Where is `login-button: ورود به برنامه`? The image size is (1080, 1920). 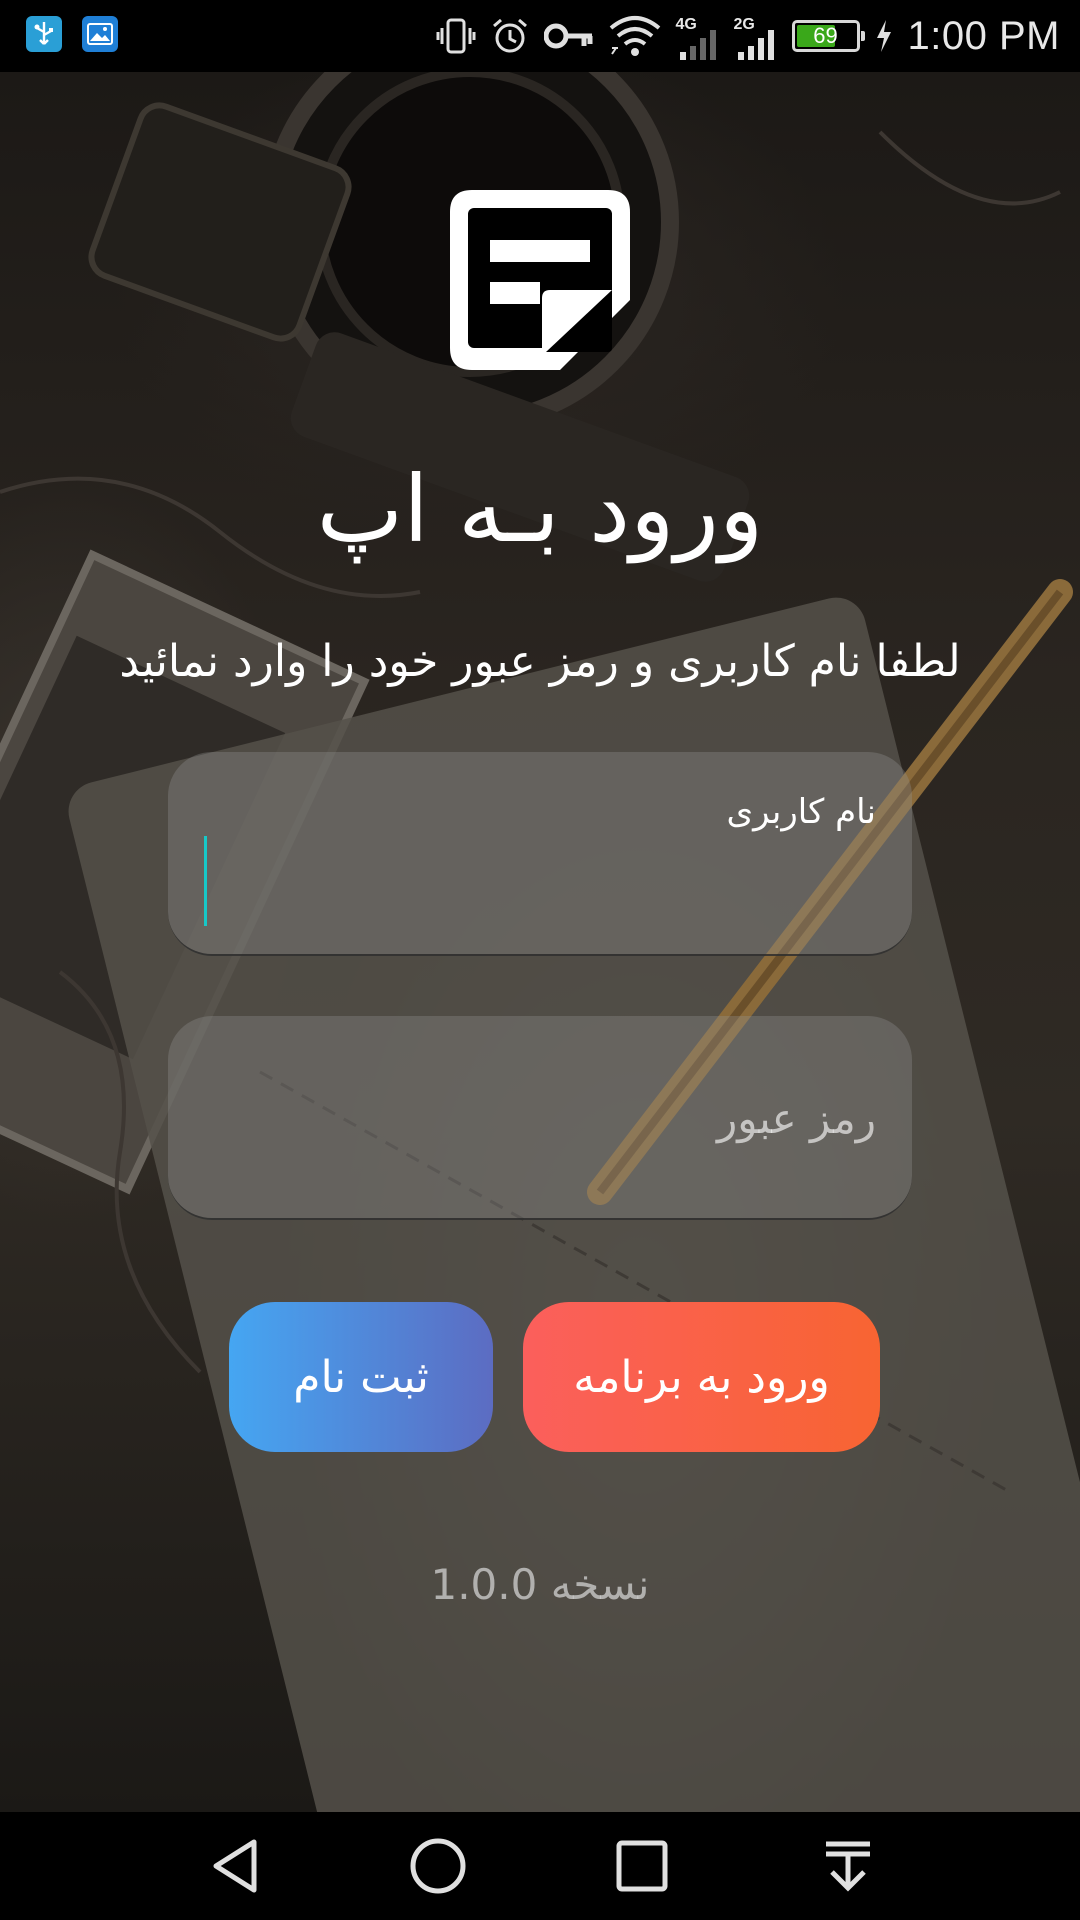
login-button: ورود به برنامه is located at coordinates (701, 1377).